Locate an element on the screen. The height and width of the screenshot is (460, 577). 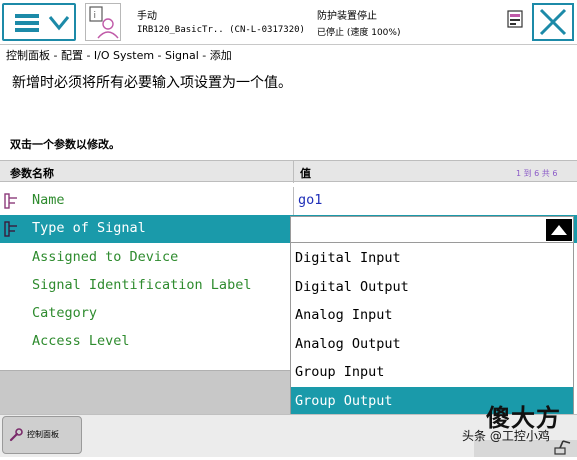
table-row: Name go1 is located at coordinates (288, 201).